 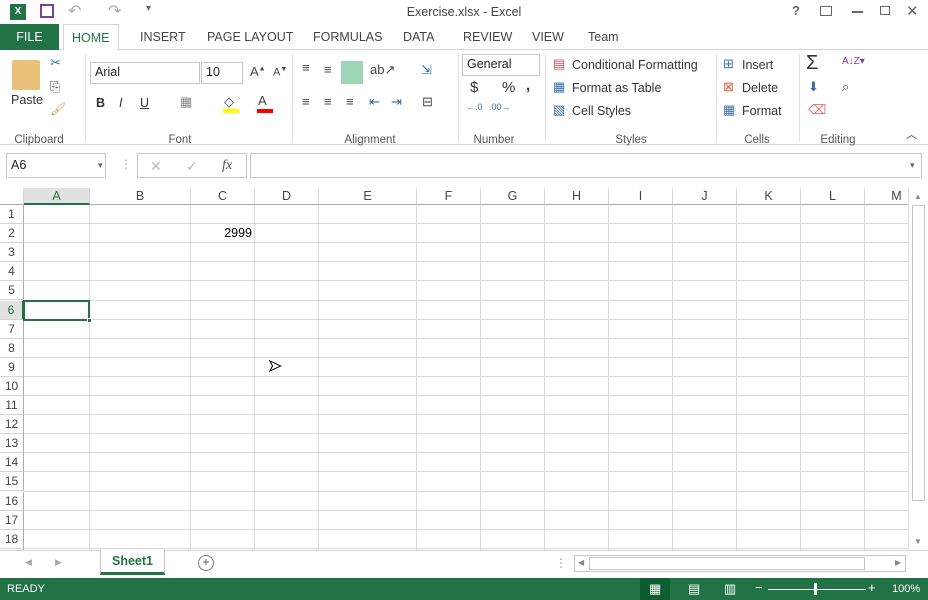 What do you see at coordinates (655, 589) in the screenshot?
I see `normal-view-button: ▦` at bounding box center [655, 589].